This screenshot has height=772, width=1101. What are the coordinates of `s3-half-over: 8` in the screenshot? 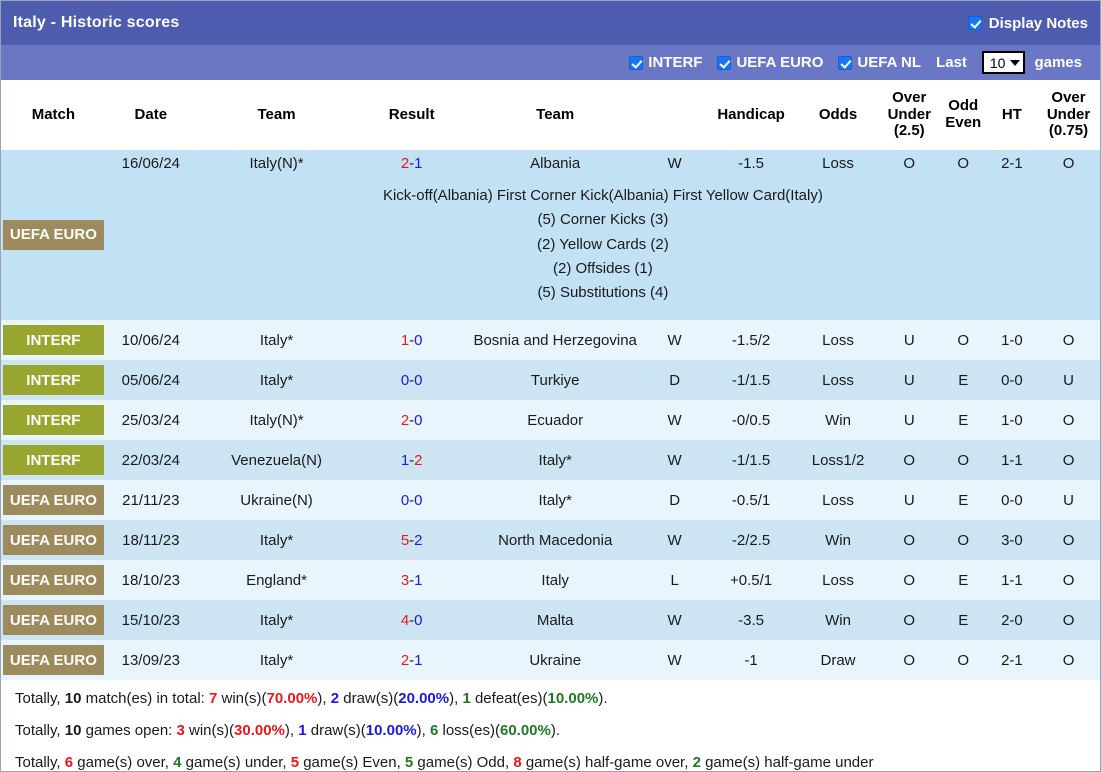 It's located at (517, 762).